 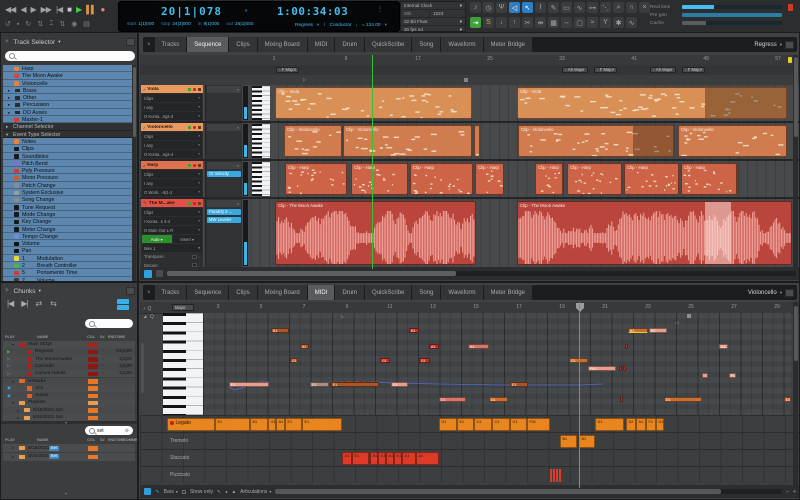 What do you see at coordinates (172, 174) in the screenshot?
I see `track-dropdown: Clips ▾` at bounding box center [172, 174].